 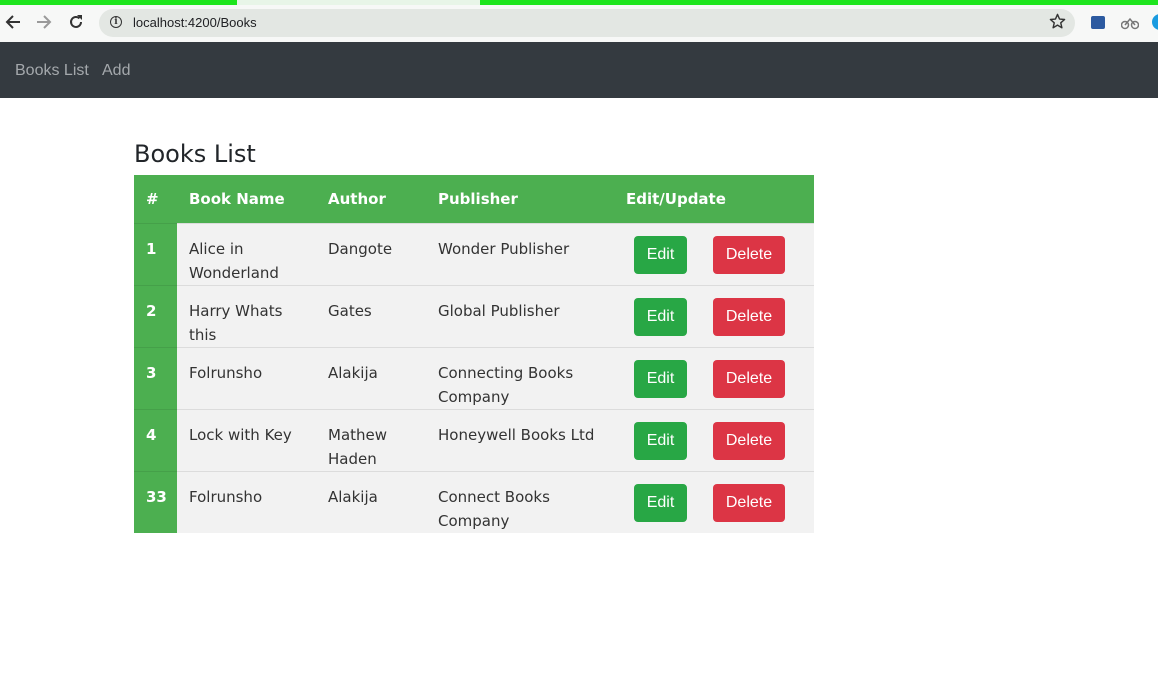 I want to click on page-title: Books List, so click(x=195, y=154).